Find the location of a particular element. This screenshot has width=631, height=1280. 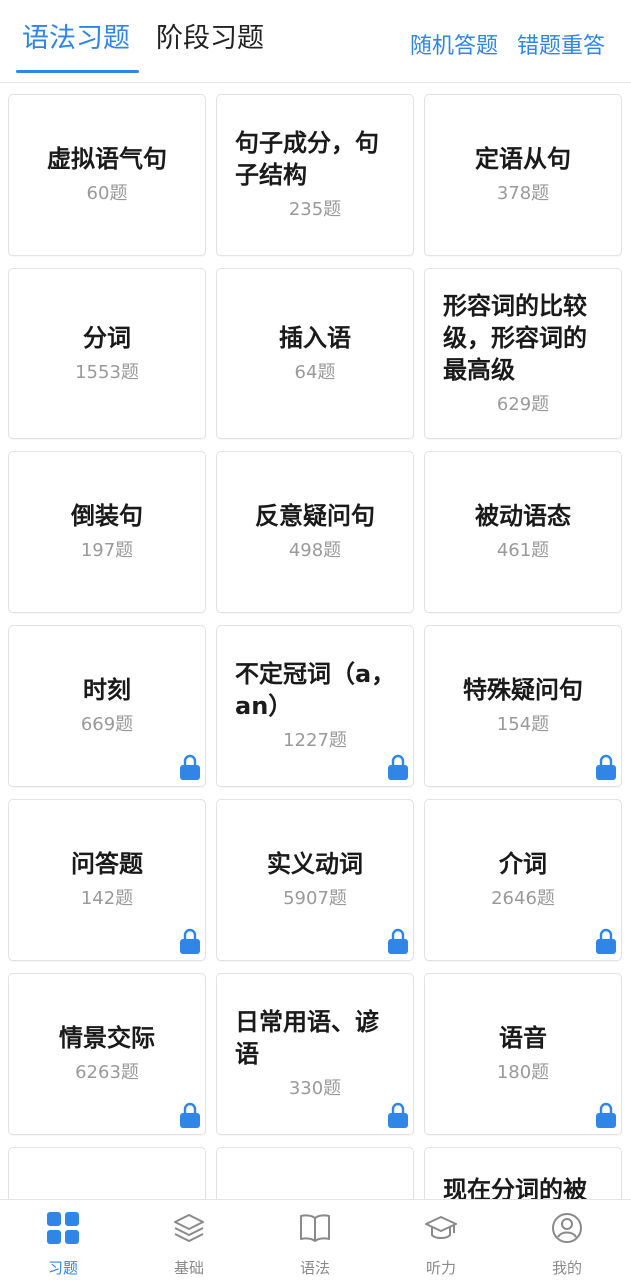

nav-item-basics: 基础 is located at coordinates (189, 1240).